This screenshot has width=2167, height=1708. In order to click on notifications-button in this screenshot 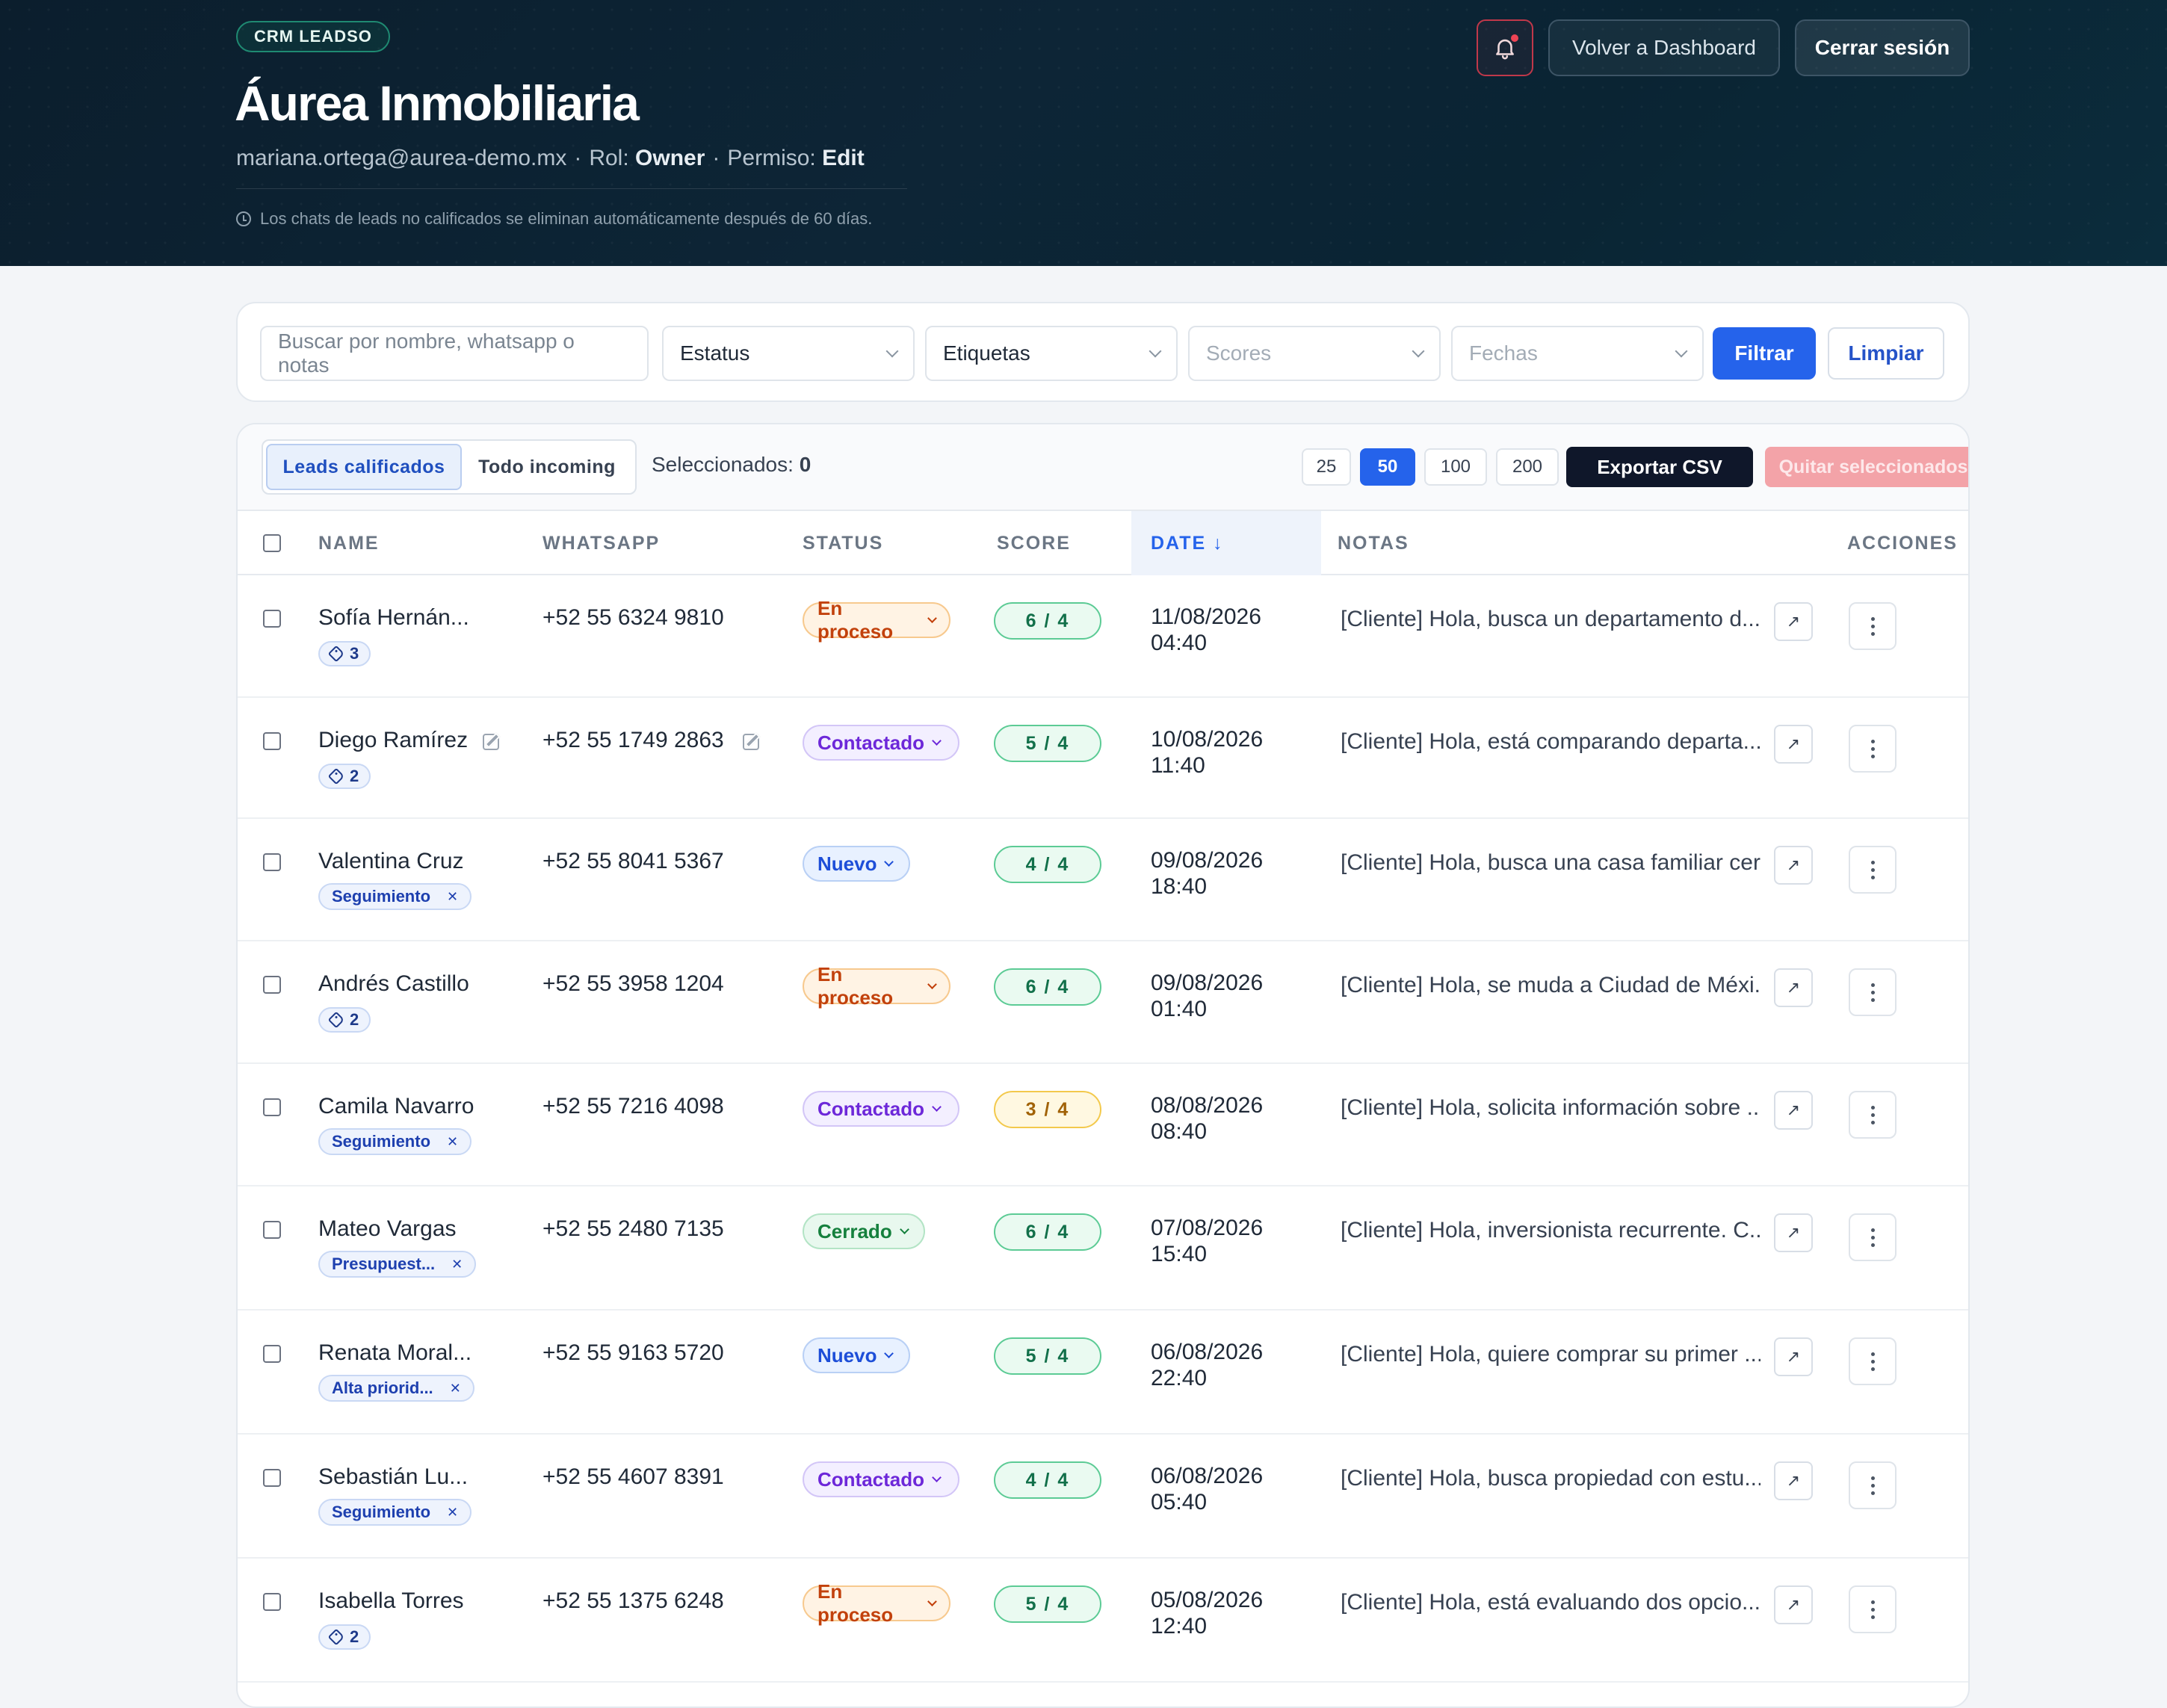, I will do `click(1505, 47)`.